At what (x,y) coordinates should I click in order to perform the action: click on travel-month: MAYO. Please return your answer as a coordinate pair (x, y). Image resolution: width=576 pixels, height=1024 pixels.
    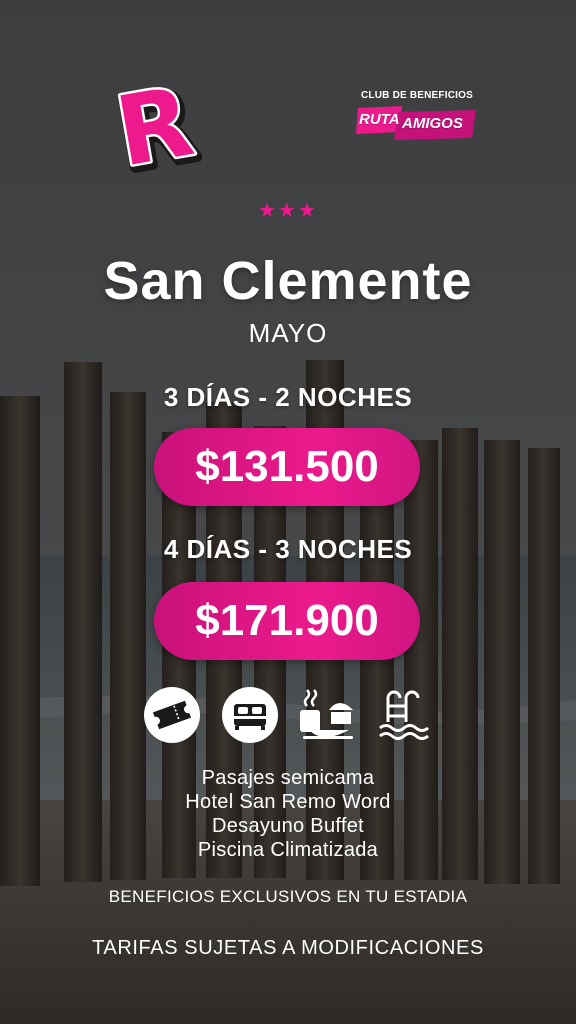
    Looking at the image, I should click on (288, 333).